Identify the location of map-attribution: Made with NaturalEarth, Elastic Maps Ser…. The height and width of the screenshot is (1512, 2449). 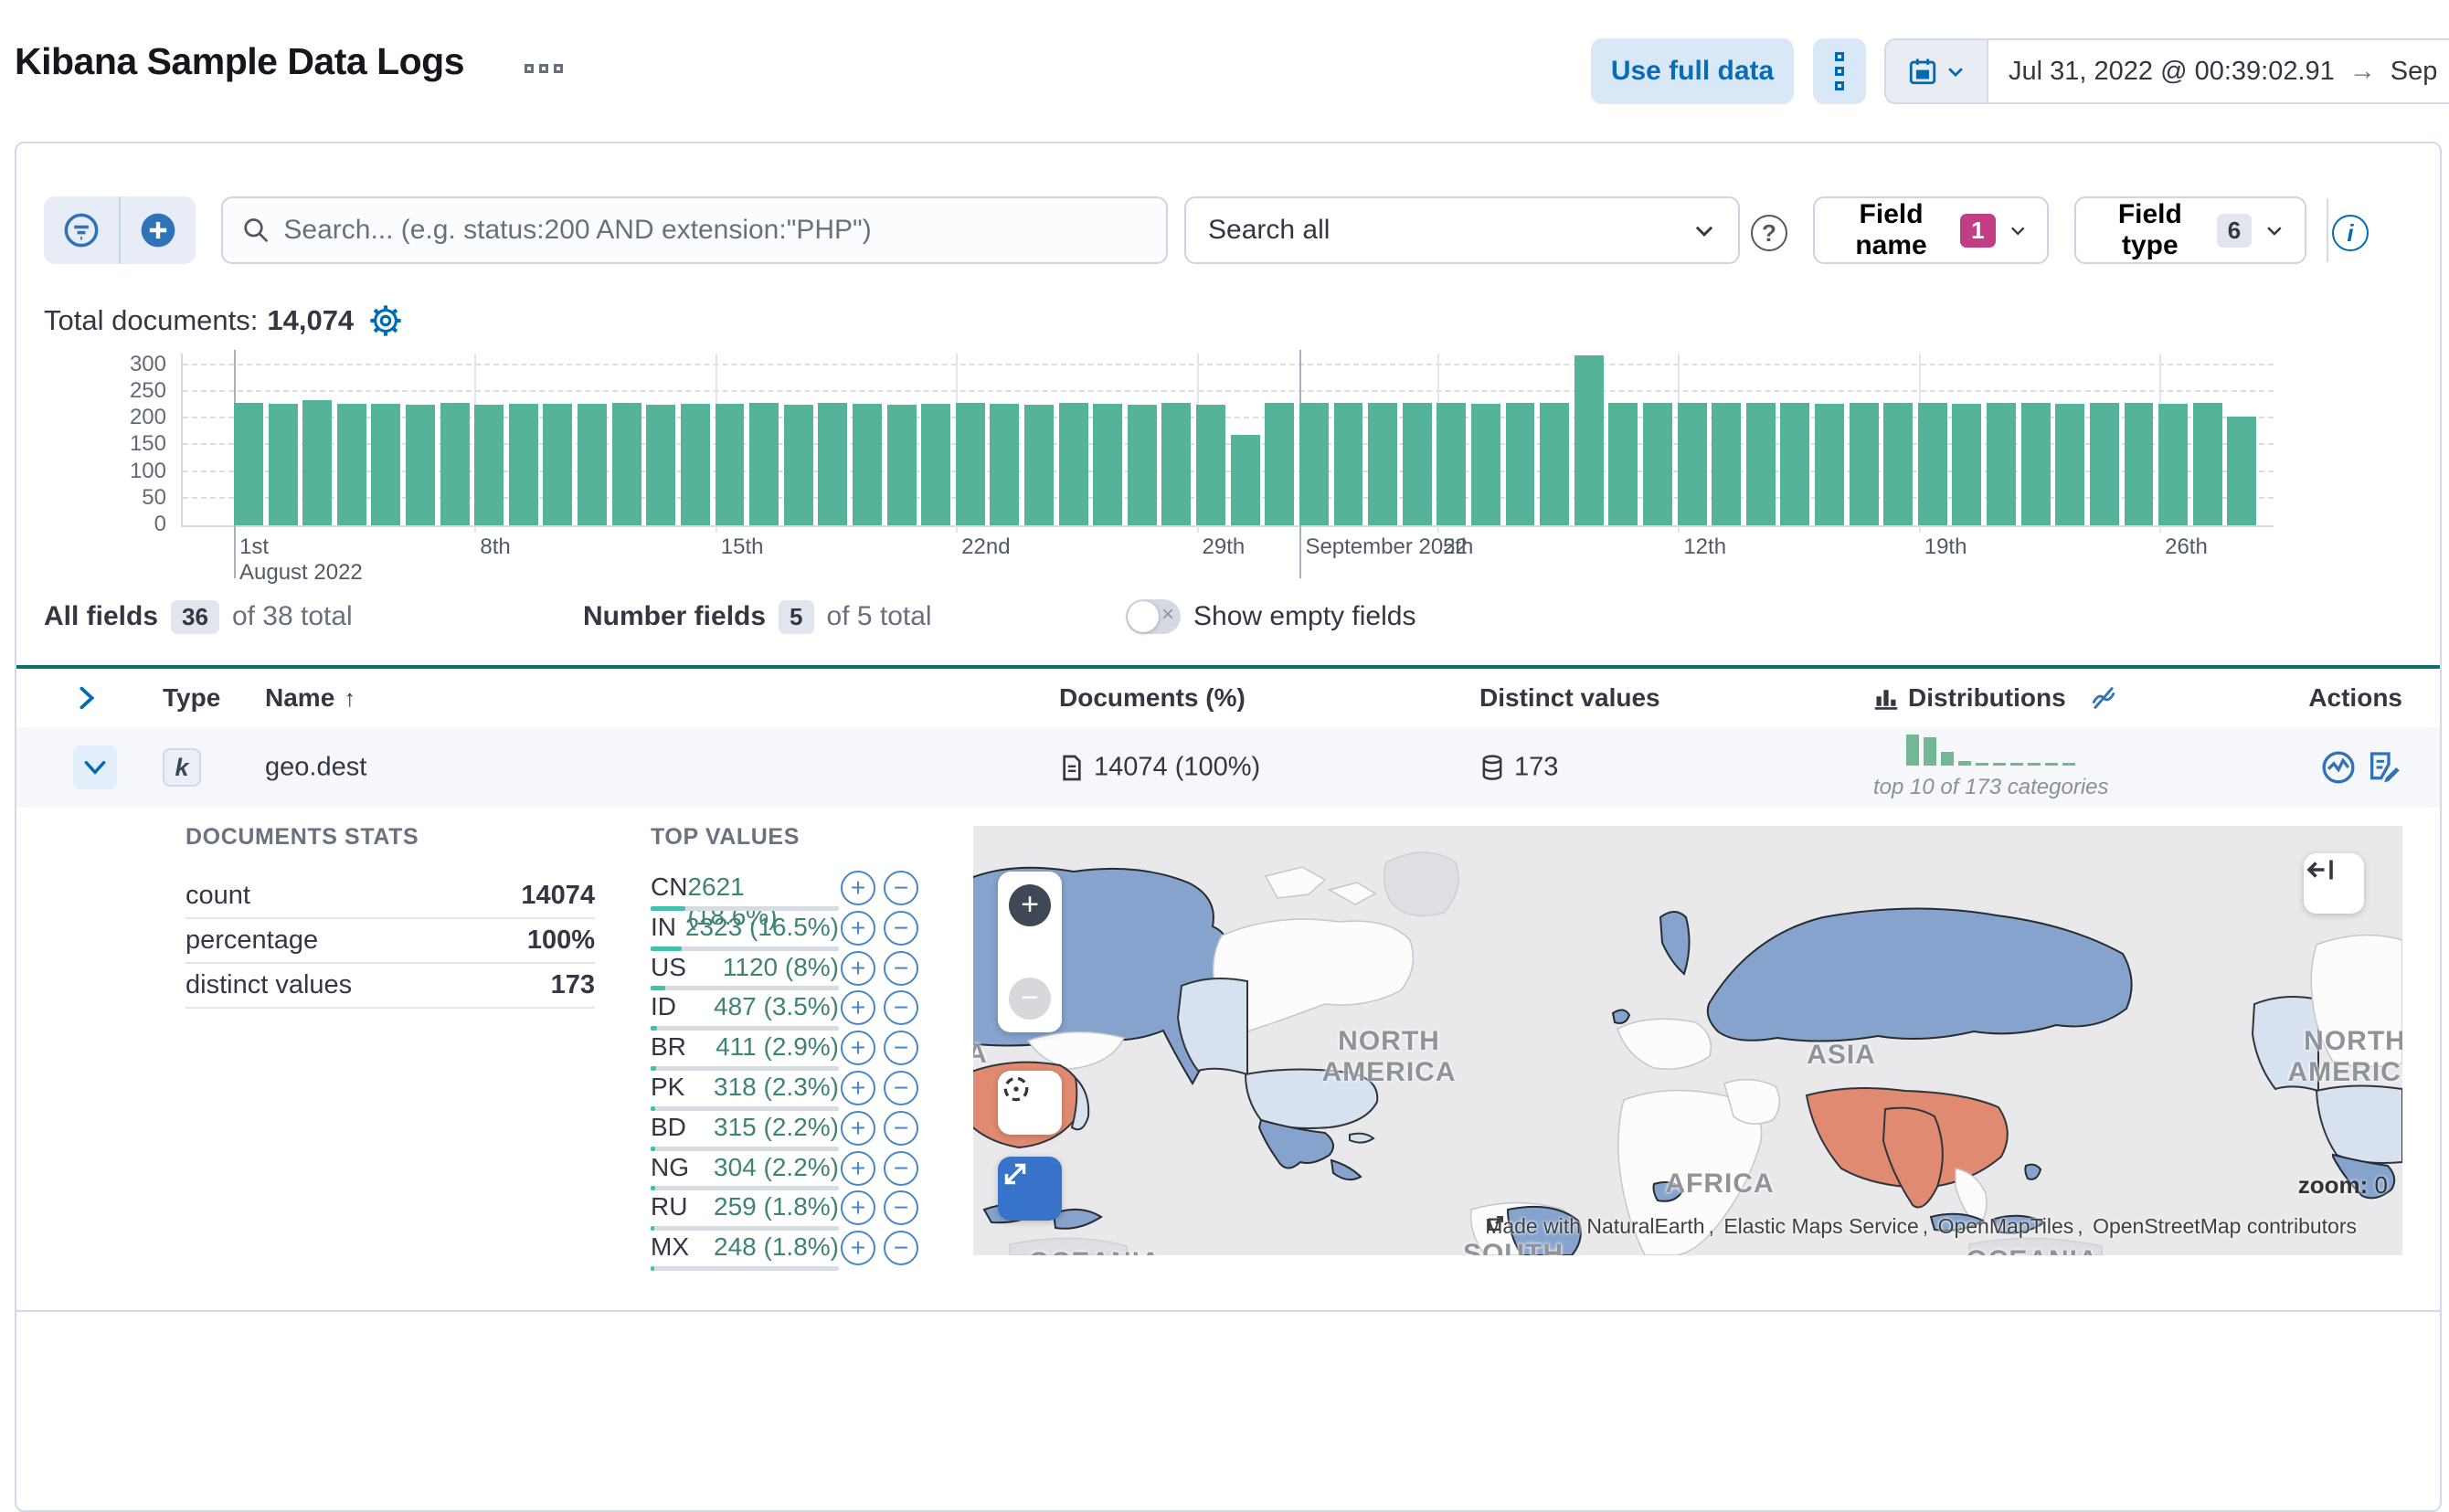
(1921, 1226).